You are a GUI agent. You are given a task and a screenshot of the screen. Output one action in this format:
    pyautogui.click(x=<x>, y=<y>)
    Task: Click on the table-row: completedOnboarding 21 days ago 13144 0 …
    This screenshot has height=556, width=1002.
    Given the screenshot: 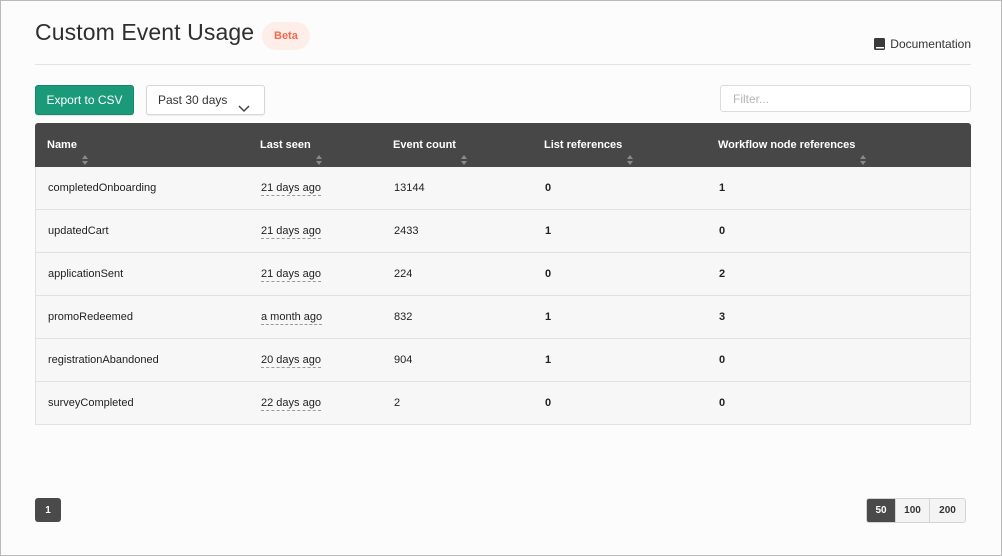 What is the action you would take?
    pyautogui.click(x=503, y=188)
    